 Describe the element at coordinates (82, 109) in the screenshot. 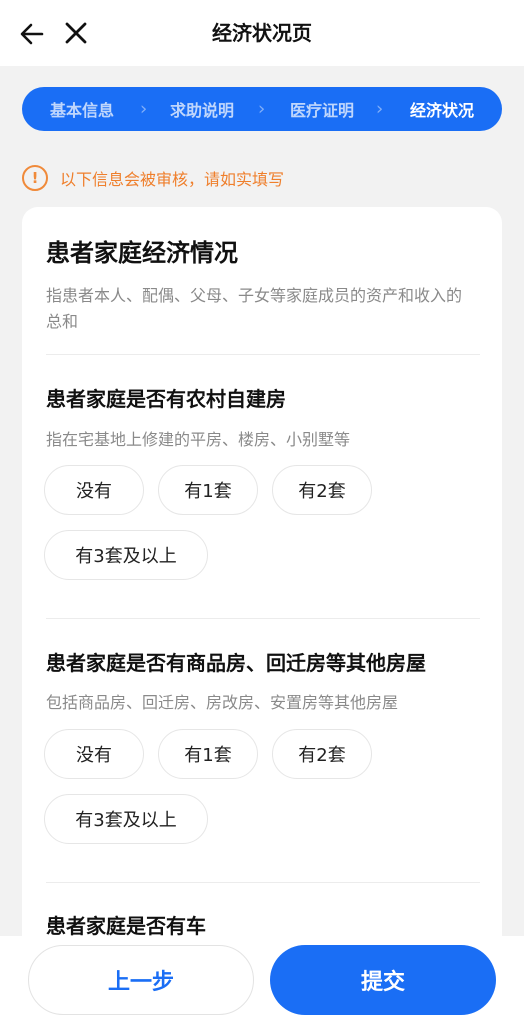

I see `step-basic-info: 基本信息` at that location.